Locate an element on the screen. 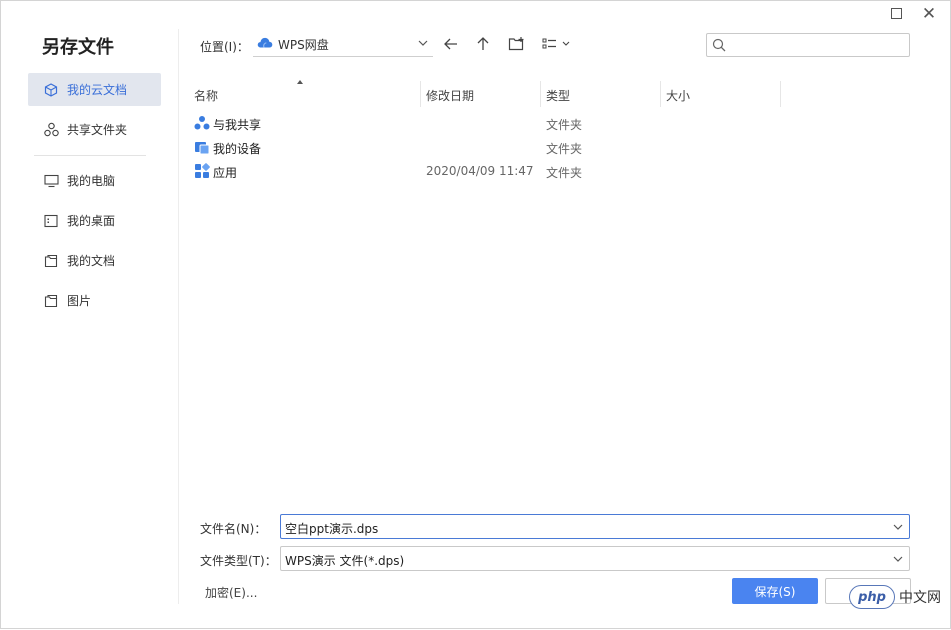 This screenshot has width=951, height=630. sidebar-item-documents: 我的文档 is located at coordinates (94, 260).